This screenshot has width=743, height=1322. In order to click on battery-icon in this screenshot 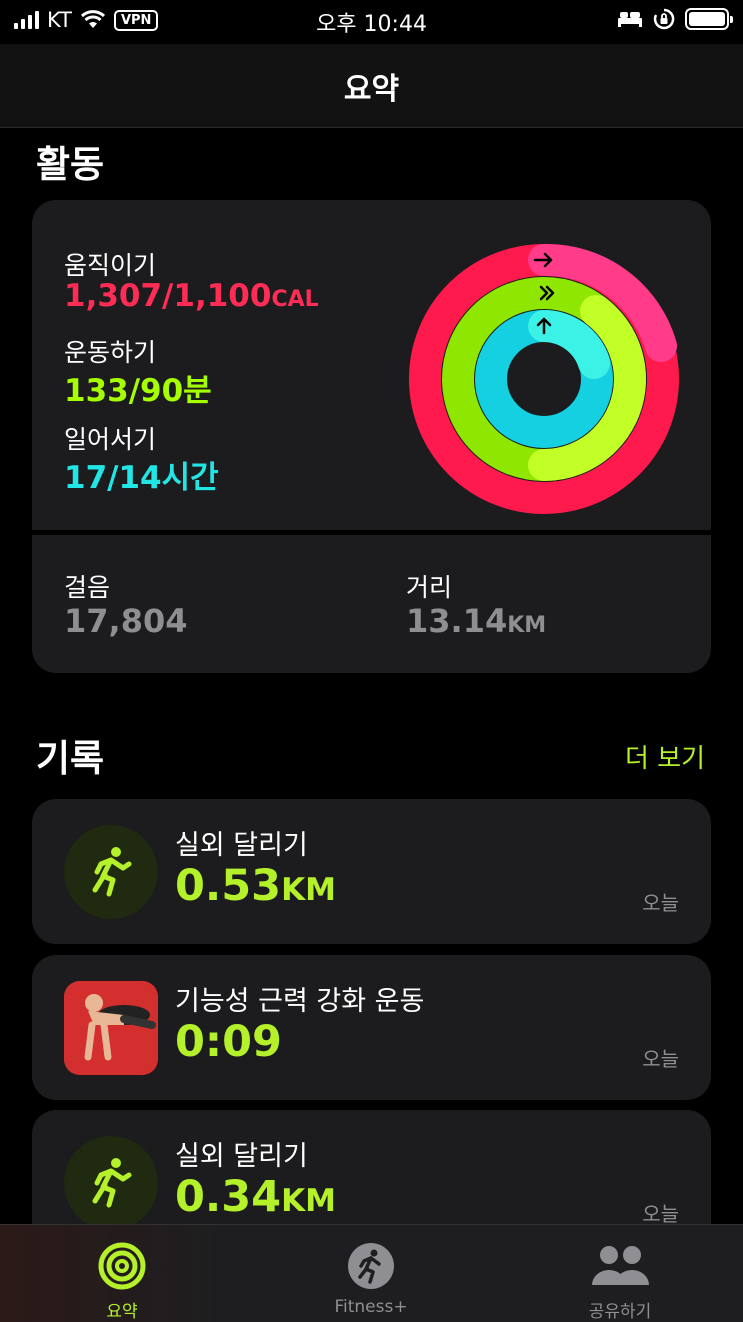, I will do `click(709, 19)`.